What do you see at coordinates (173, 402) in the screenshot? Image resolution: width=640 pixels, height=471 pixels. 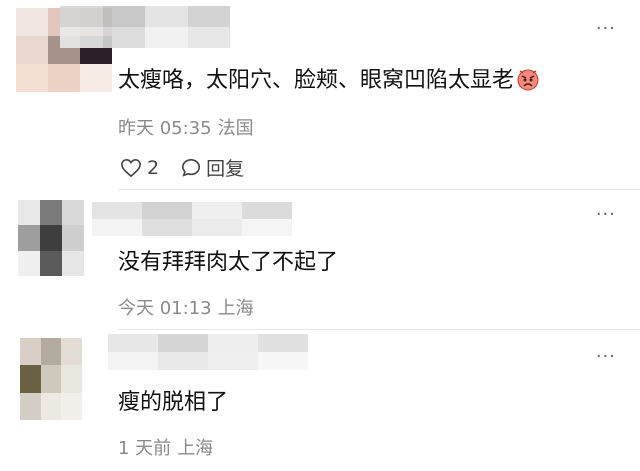 I see `comment-text: 瘦的脱相了` at bounding box center [173, 402].